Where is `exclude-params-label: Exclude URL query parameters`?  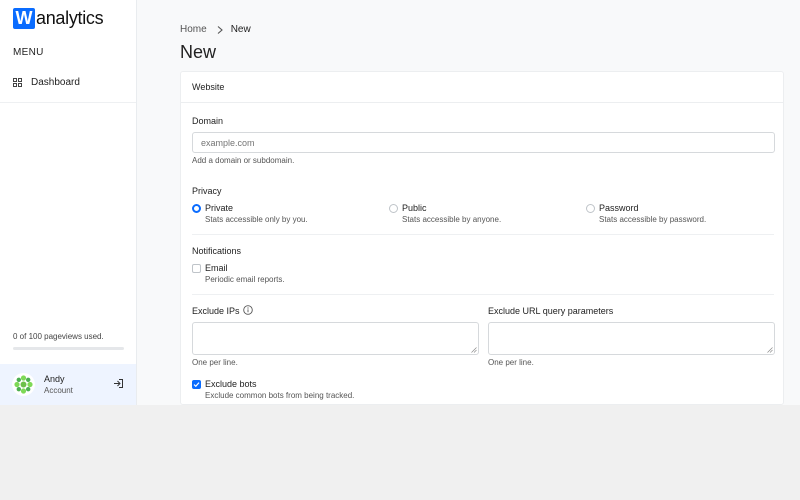
exclude-params-label: Exclude URL query parameters is located at coordinates (551, 311).